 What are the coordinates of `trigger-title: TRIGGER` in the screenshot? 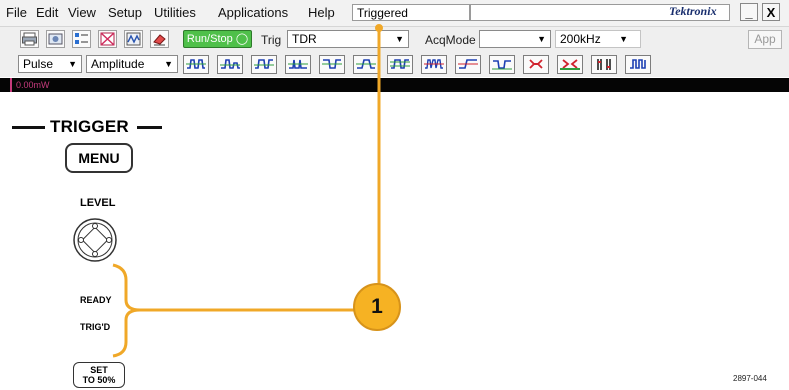 It's located at (89, 126).